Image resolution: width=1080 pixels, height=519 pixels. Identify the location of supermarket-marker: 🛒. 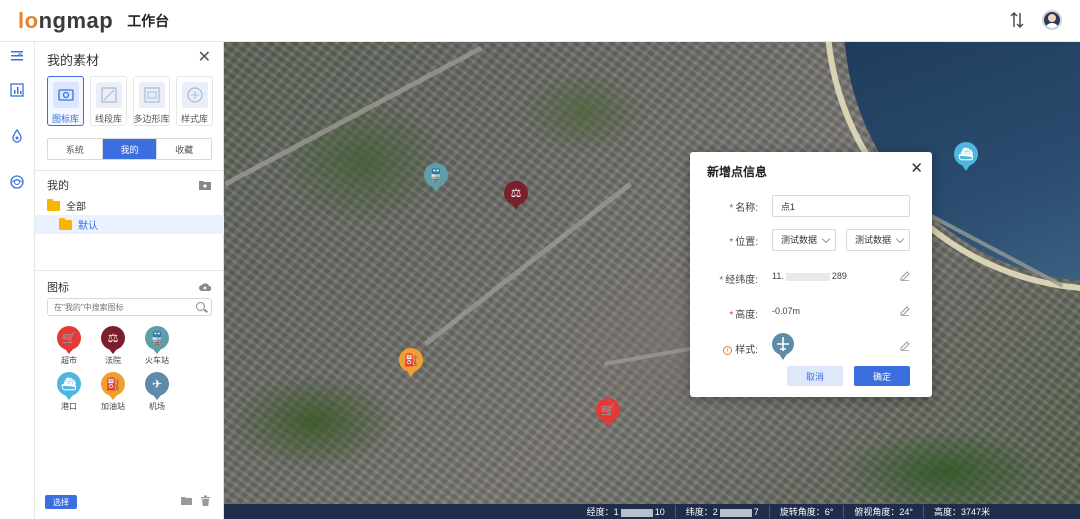
(608, 412).